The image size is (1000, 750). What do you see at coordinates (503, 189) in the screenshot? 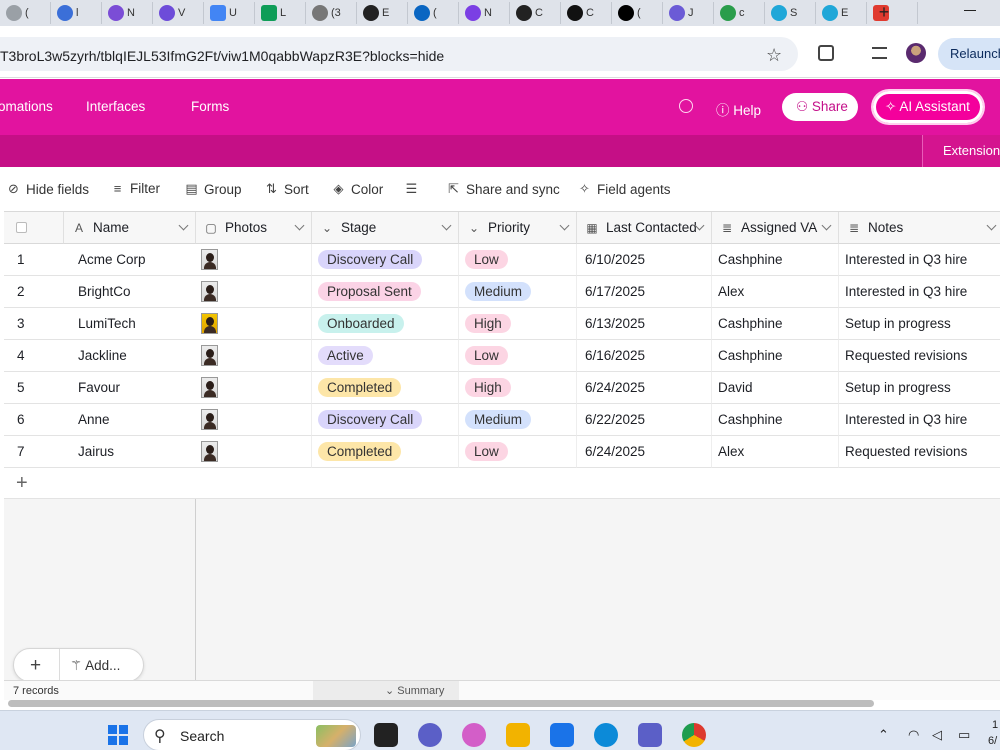
I see `toolbar-share-sync-button: ⇱ Share and sync` at bounding box center [503, 189].